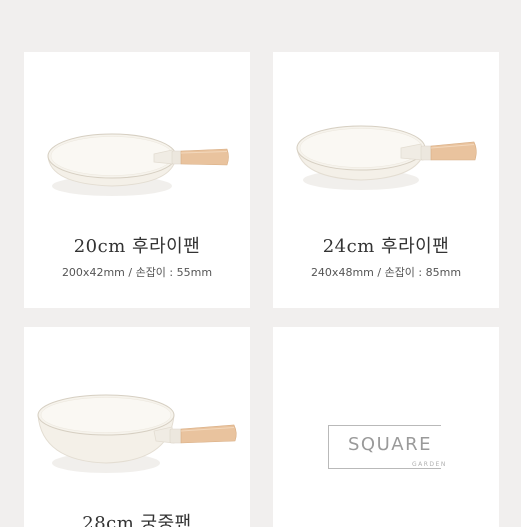 The height and width of the screenshot is (527, 521). Describe the element at coordinates (386, 272) in the screenshot. I see `product-spec: 240x48mm / 손잡이 : 85mm` at that location.